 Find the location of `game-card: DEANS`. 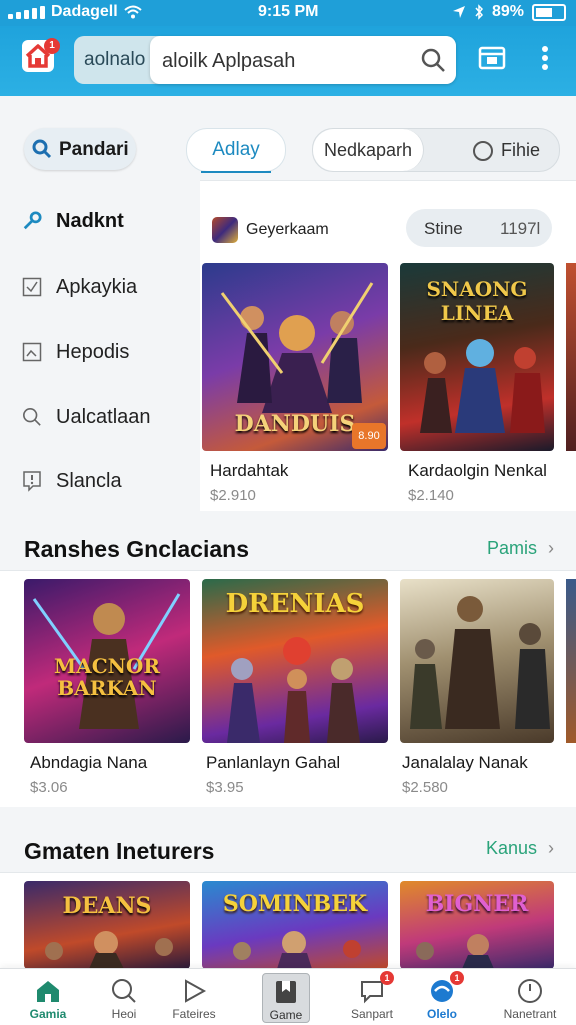

game-card: DEANS is located at coordinates (107, 925).